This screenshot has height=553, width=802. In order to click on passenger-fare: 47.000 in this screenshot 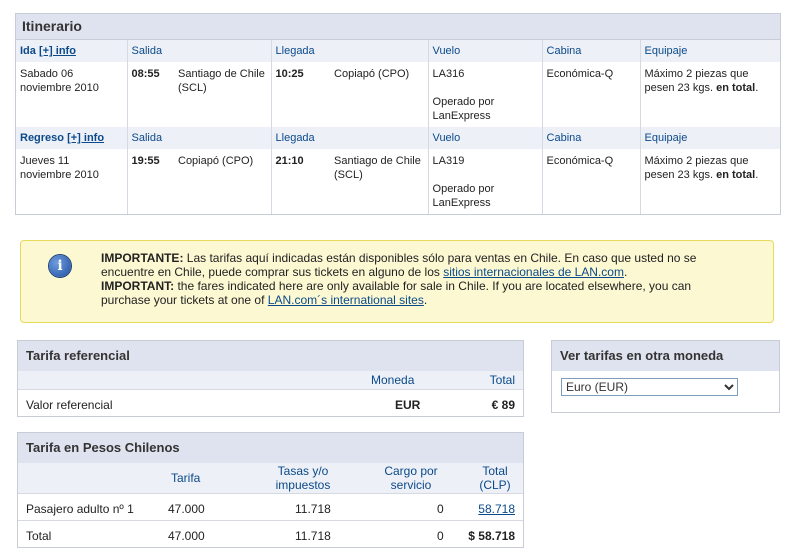, I will do `click(186, 509)`.